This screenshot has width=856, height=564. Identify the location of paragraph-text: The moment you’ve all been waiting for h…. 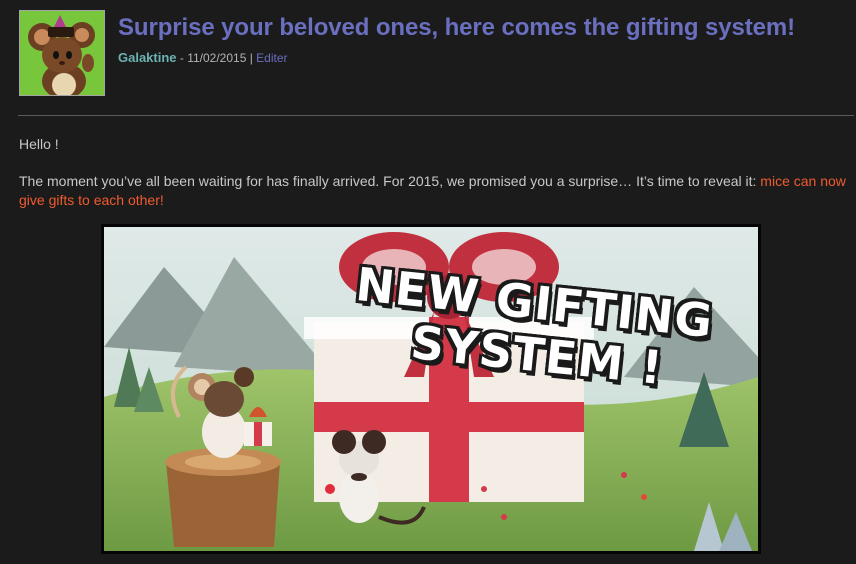
(390, 181).